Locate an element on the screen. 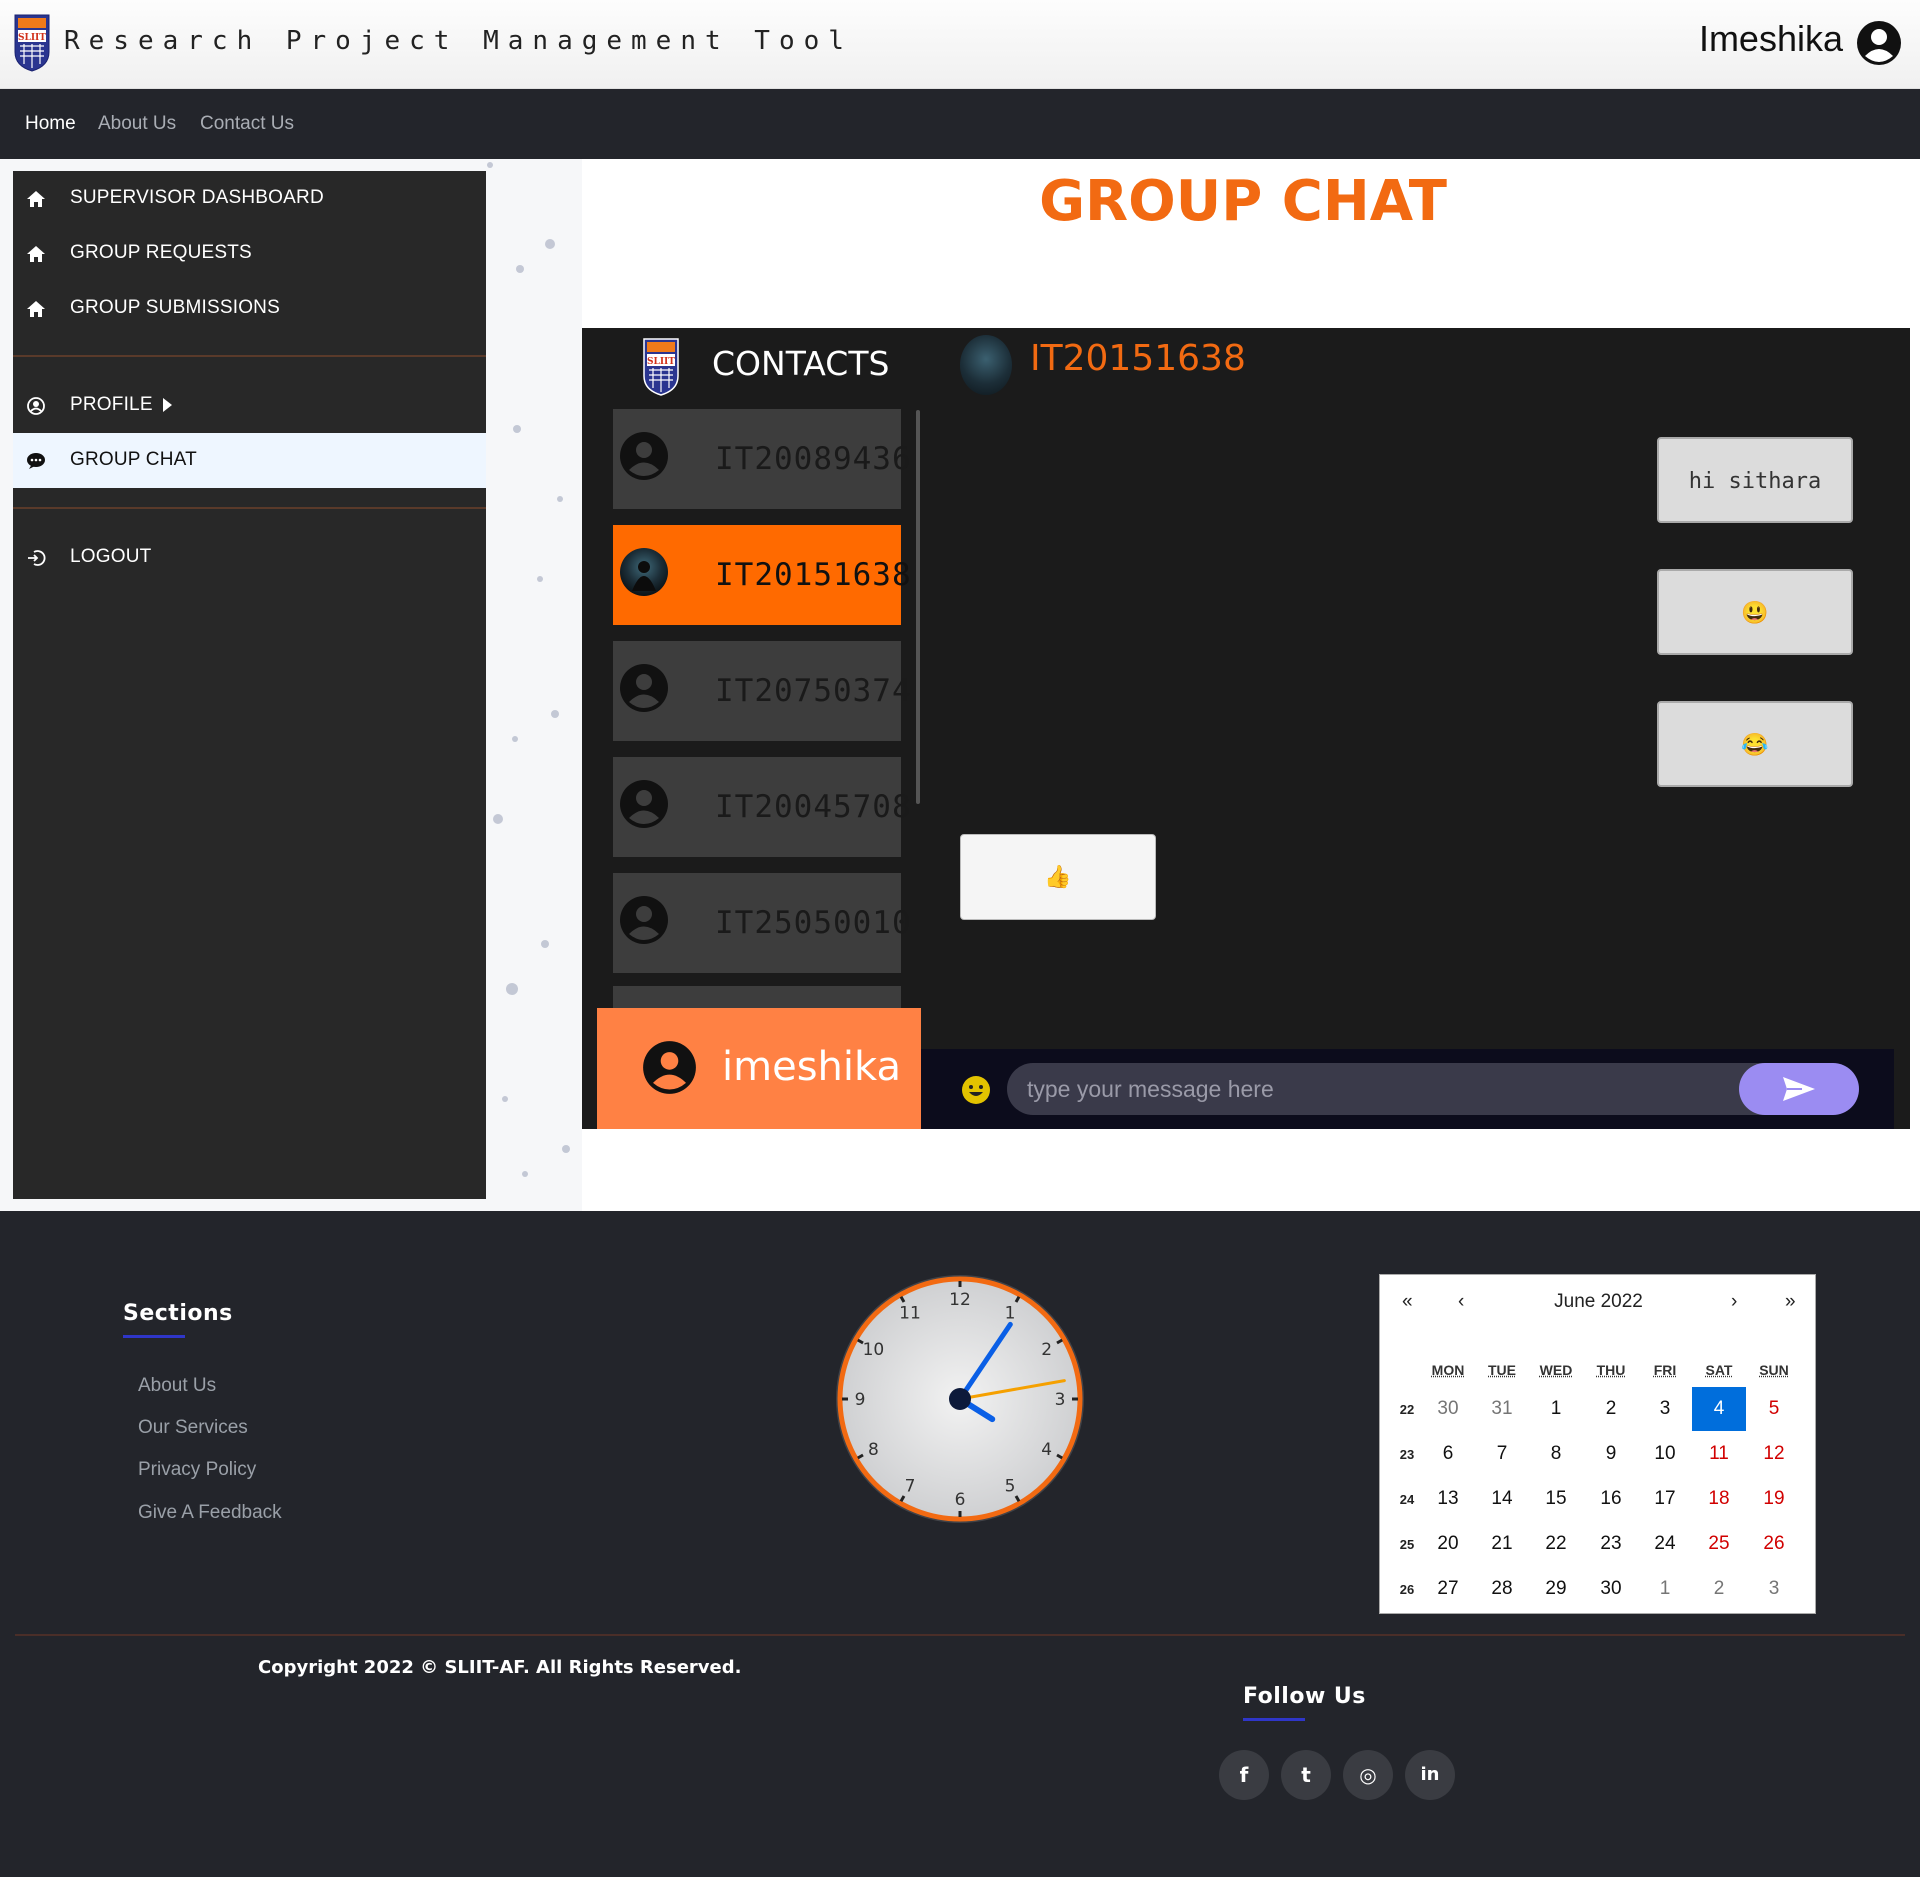 This screenshot has width=1920, height=1877. user-avatar-icon is located at coordinates (1879, 43).